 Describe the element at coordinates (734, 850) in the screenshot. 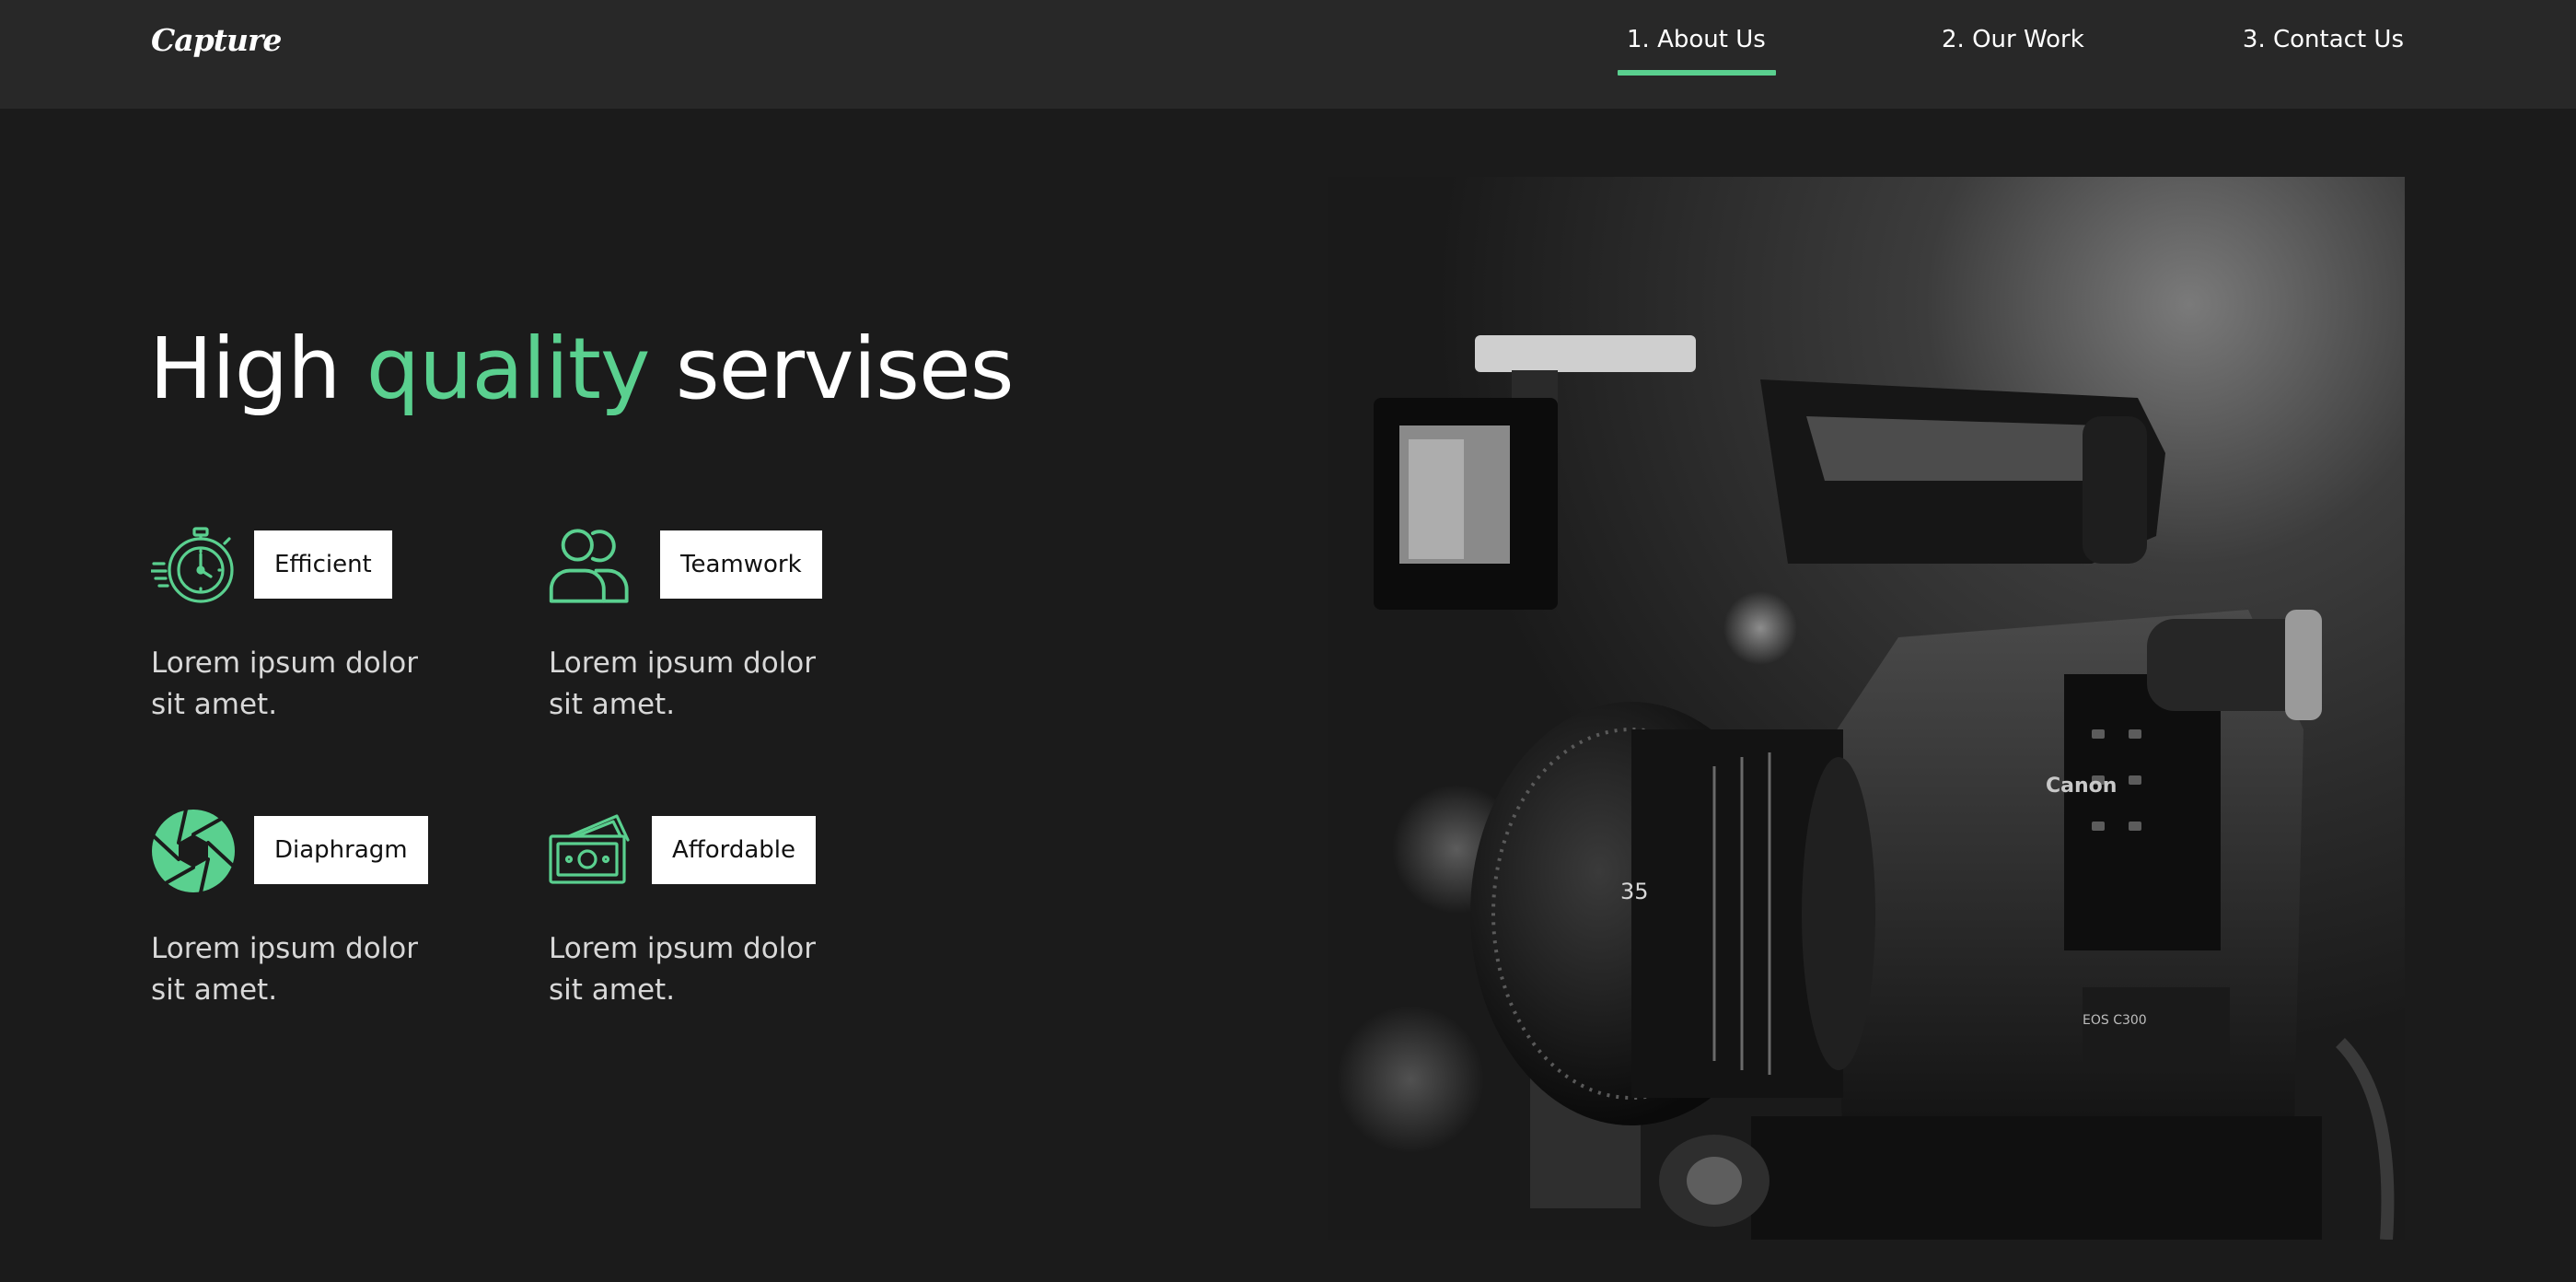

I see `feature-title: Affordable` at that location.